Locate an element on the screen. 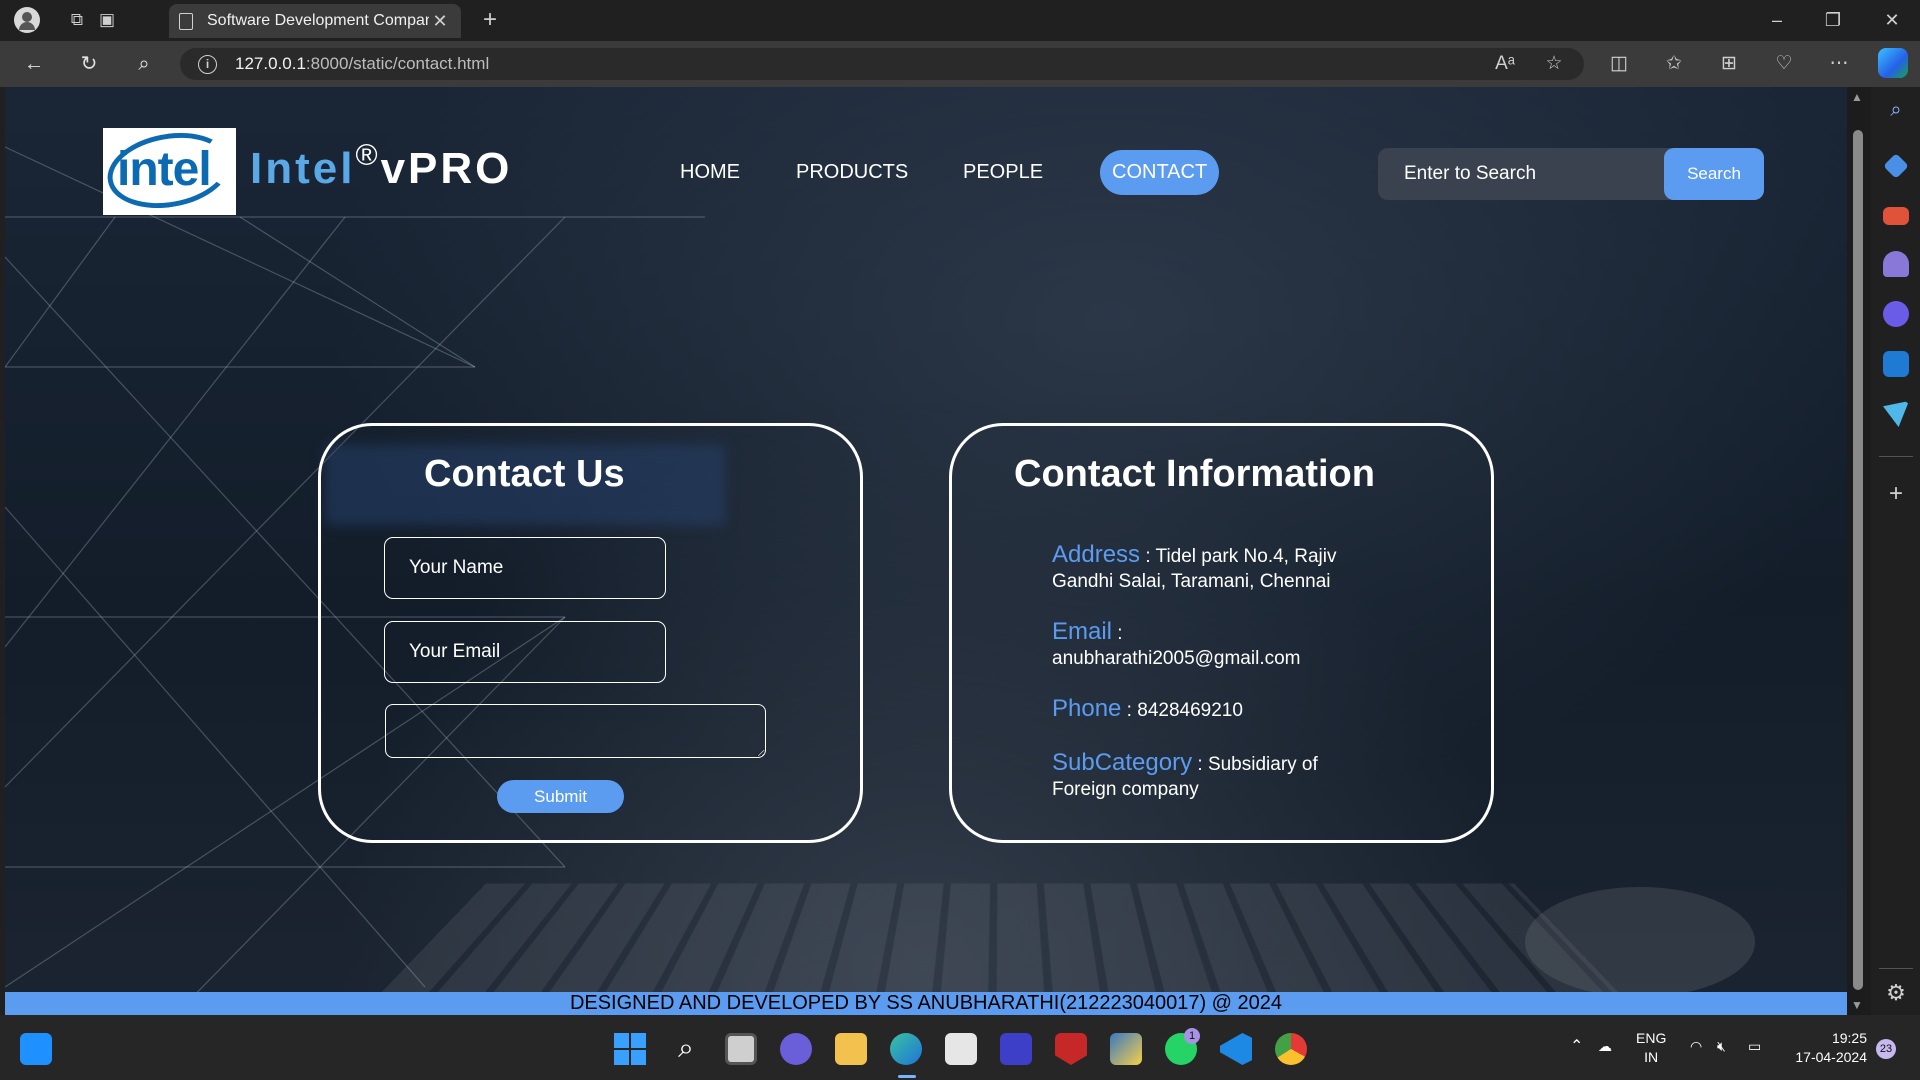 The image size is (1920, 1080). search-input is located at coordinates (1523, 174).